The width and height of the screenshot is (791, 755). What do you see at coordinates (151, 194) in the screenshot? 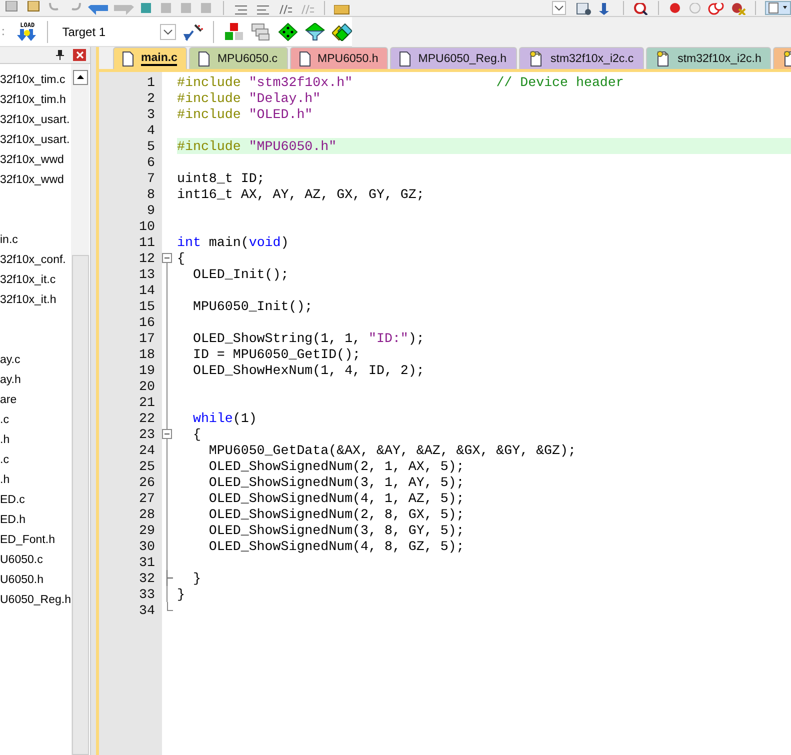
I see `line-number: 8` at bounding box center [151, 194].